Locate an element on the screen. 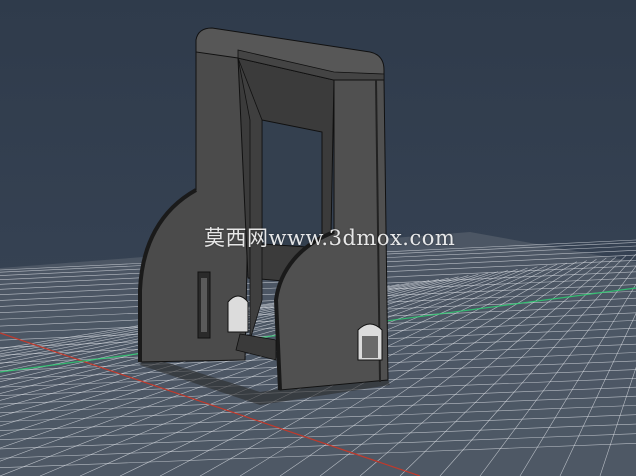 The height and width of the screenshot is (476, 636). right-notch-inner is located at coordinates (370, 347).